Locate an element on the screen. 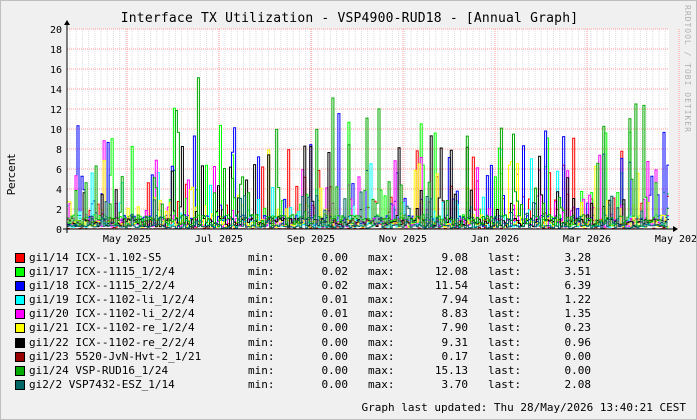 Image resolution: width=697 pixels, height=420 pixels. y-axis-arrow is located at coordinates (67, 22).